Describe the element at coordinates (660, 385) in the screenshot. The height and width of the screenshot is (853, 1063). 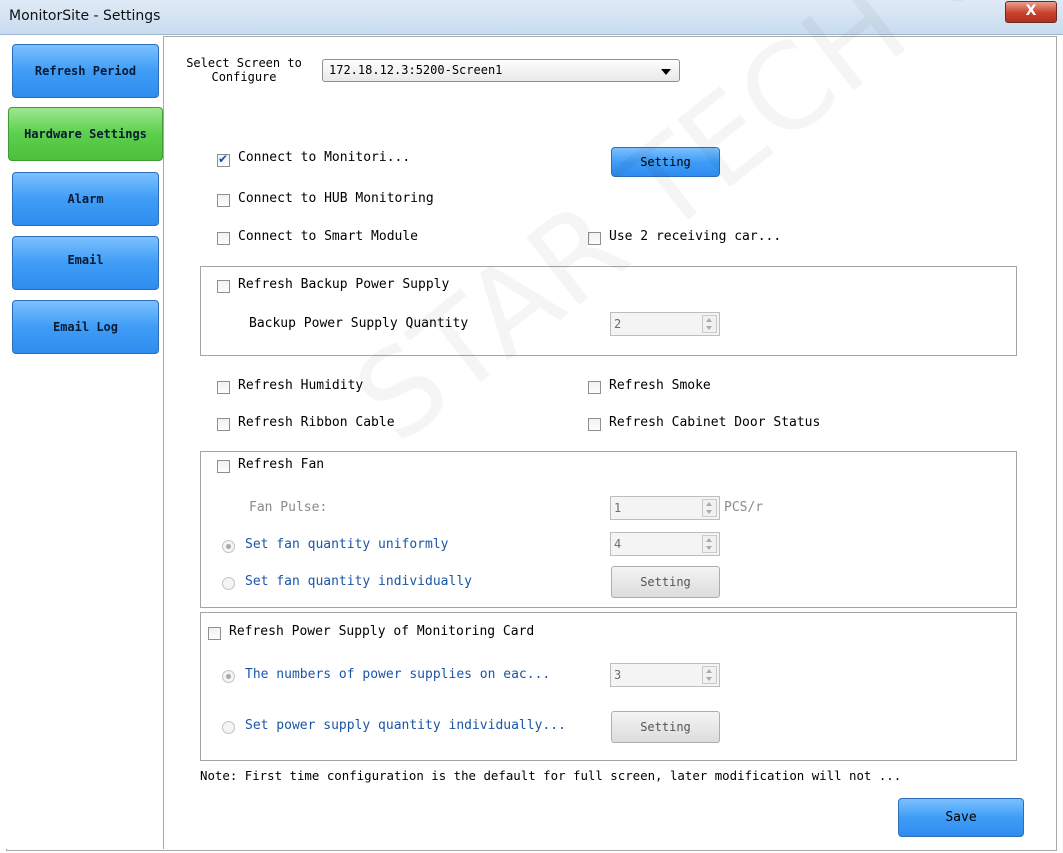
I see `refresh-smoke-label: Refresh Smoke` at that location.